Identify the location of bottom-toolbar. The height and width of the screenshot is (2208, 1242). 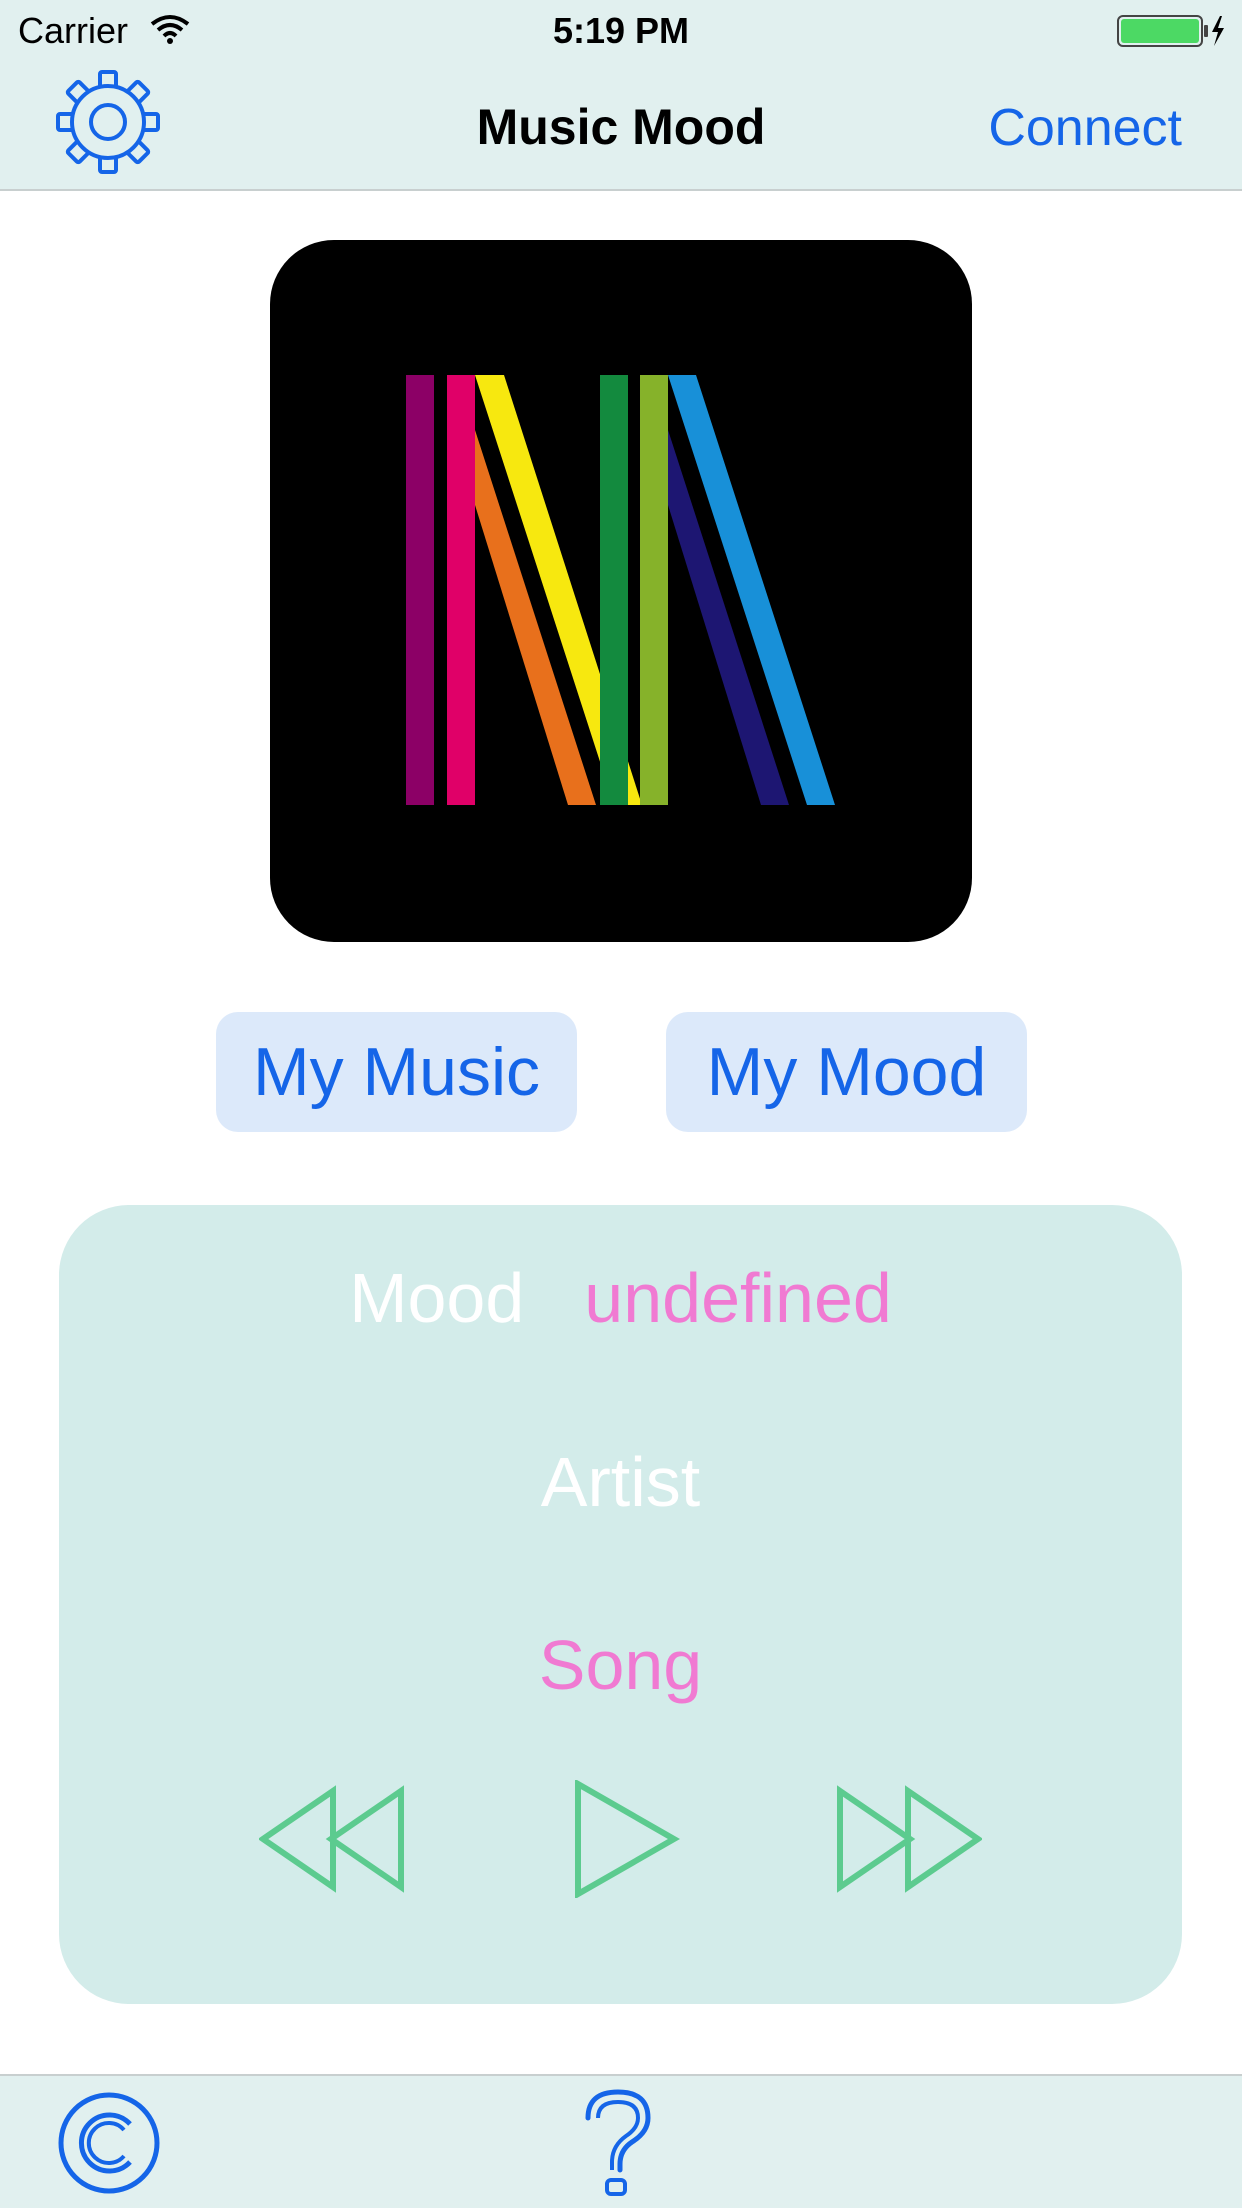
(621, 2141).